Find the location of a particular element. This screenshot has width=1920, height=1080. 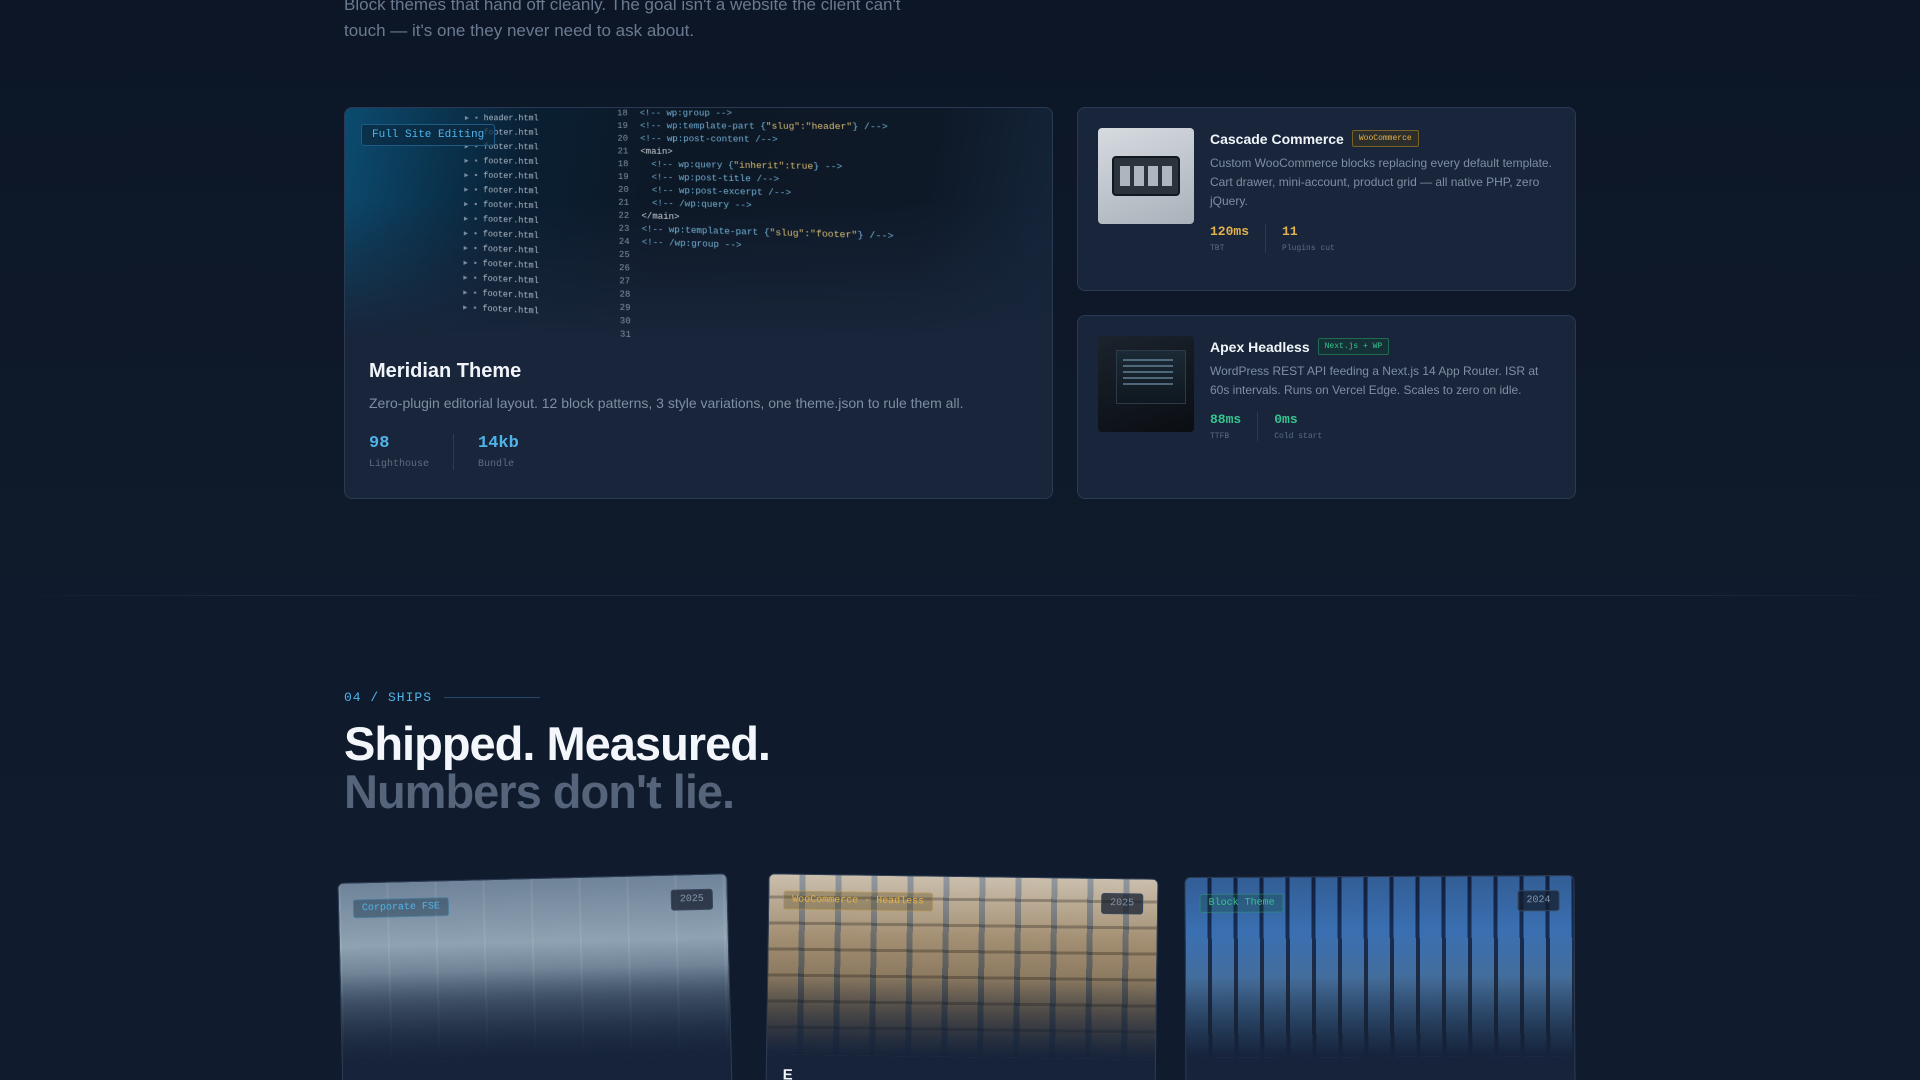

stat-ttfb: 88ms TTFB is located at coordinates (1234, 426).